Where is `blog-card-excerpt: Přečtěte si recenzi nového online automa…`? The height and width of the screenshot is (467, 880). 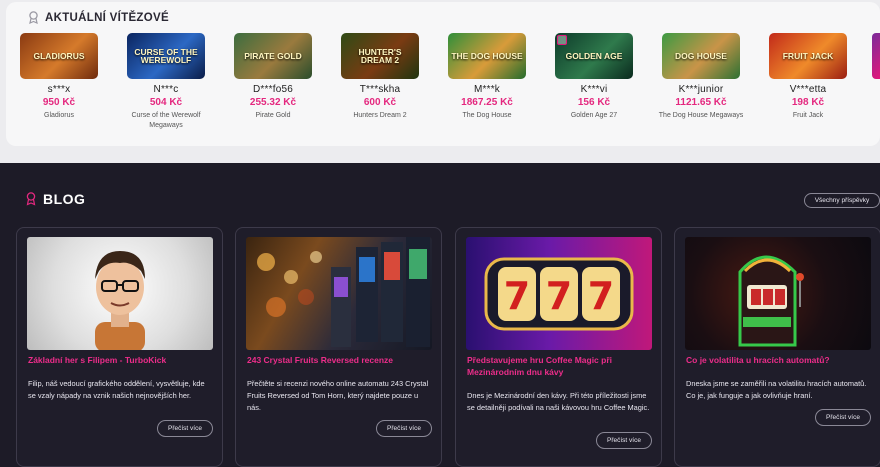
blog-card-excerpt: Přečtěte si recenzi nového online automa… is located at coordinates (338, 395).